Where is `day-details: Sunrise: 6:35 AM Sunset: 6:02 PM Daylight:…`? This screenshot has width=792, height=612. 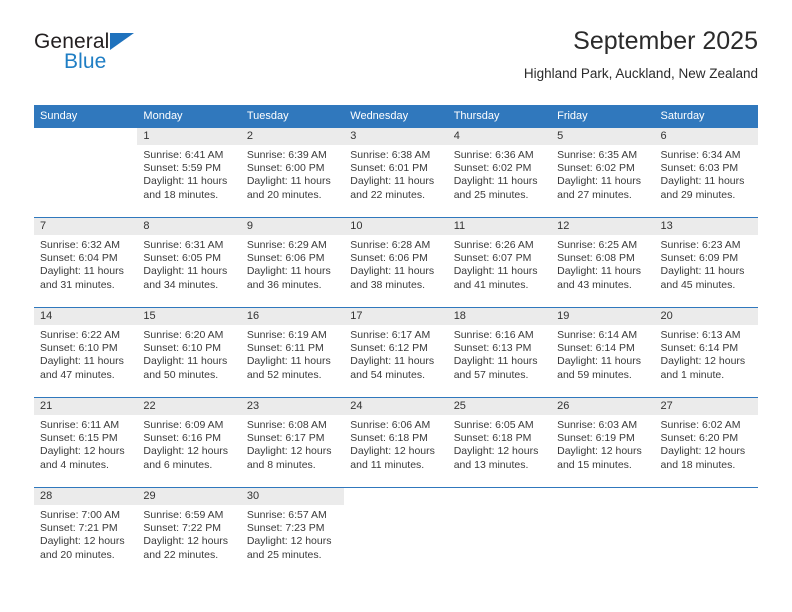
day-details: Sunrise: 6:35 AM Sunset: 6:02 PM Daylight:… is located at coordinates (602, 173).